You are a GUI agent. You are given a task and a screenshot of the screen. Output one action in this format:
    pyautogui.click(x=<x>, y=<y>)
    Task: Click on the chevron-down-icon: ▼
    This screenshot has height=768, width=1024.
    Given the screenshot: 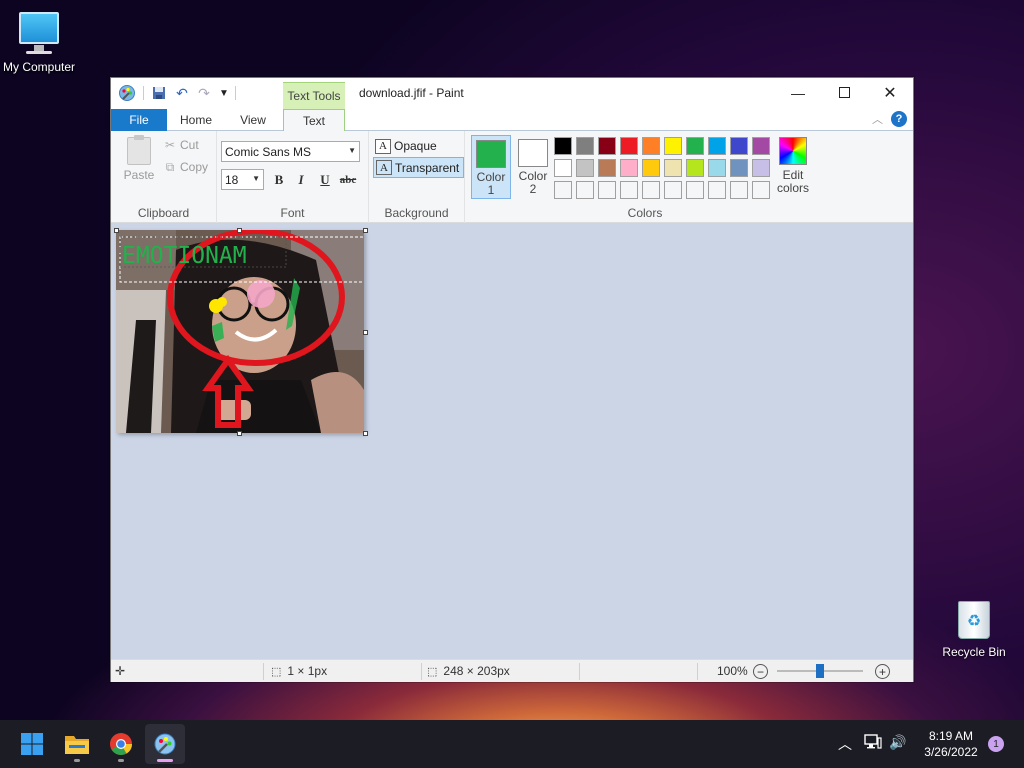 What is the action you would take?
    pyautogui.click(x=256, y=178)
    